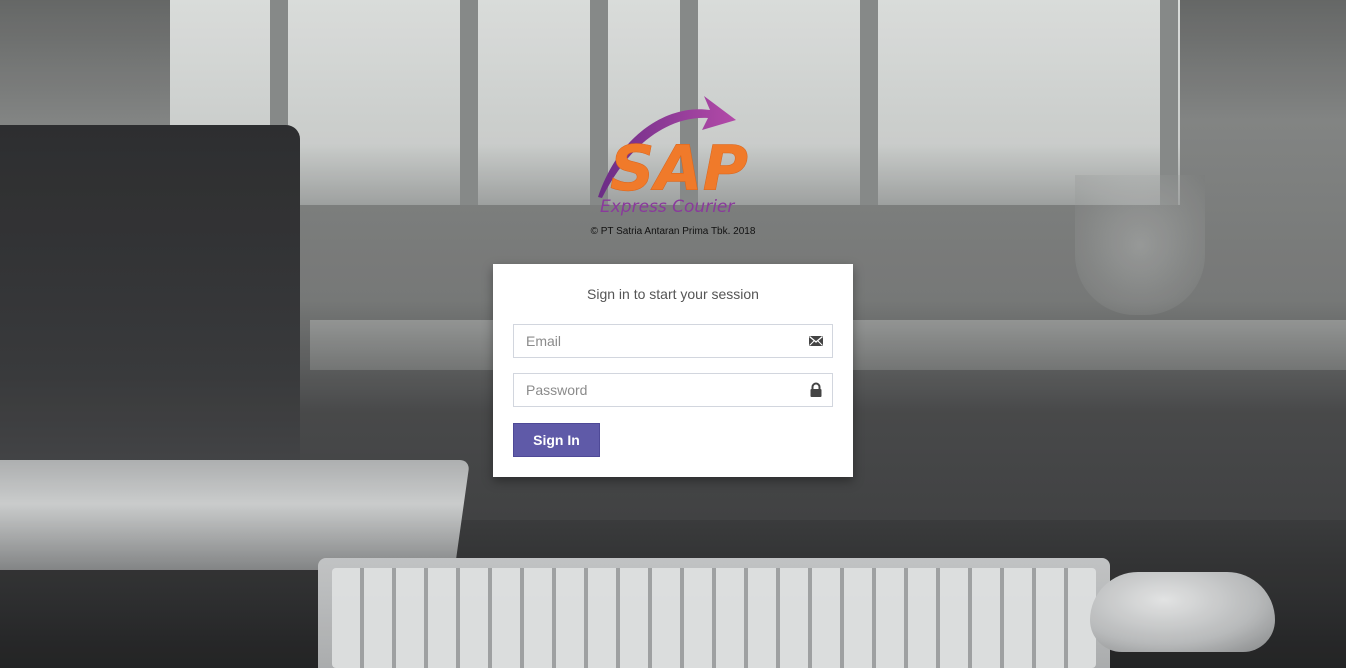  I want to click on login-box-message: Sign in to start your session, so click(673, 294).